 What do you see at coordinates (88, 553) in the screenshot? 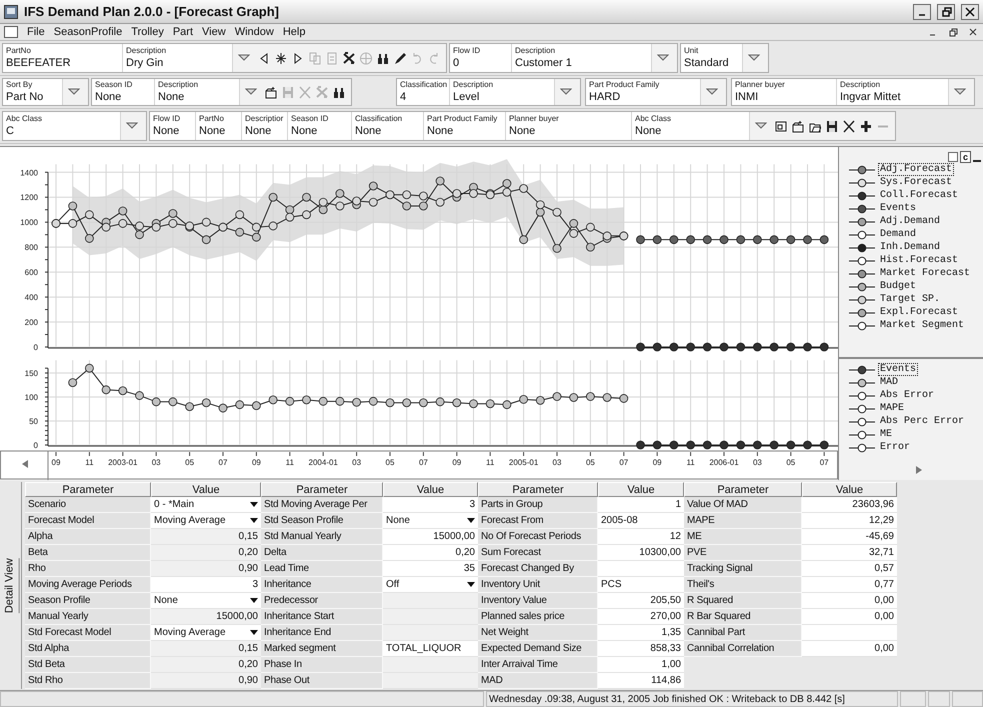
I see `parameter-cell: Beta` at bounding box center [88, 553].